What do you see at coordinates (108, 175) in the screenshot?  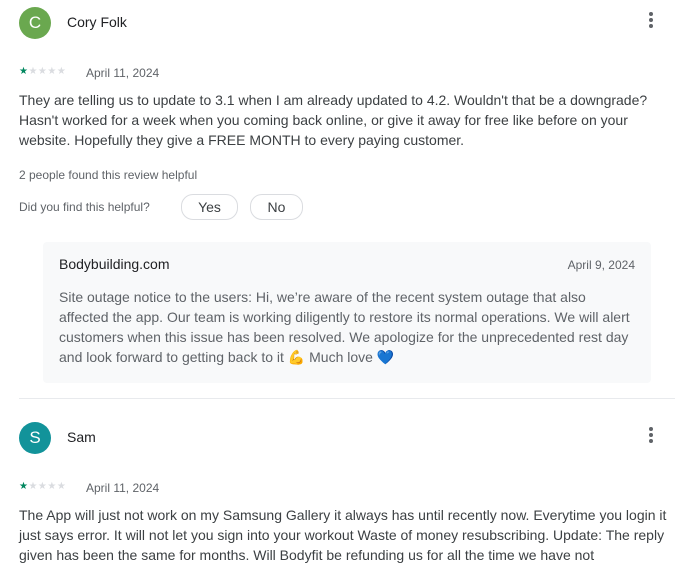 I see `helpful-count: 2 people found this review helpful` at bounding box center [108, 175].